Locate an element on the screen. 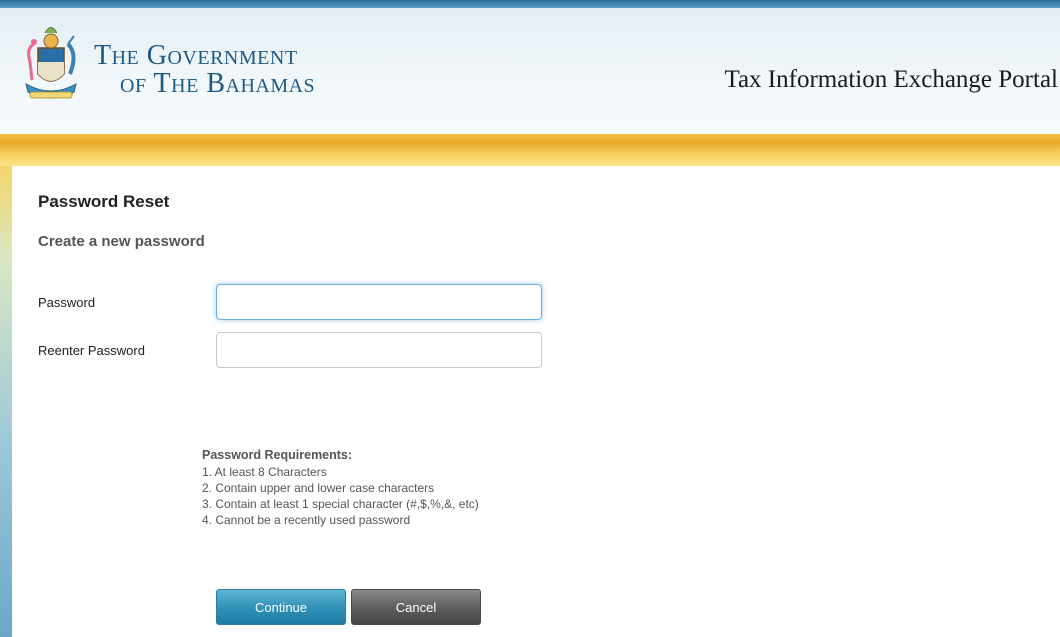  requirement-item: 1. At least 8 Characters is located at coordinates (264, 472).